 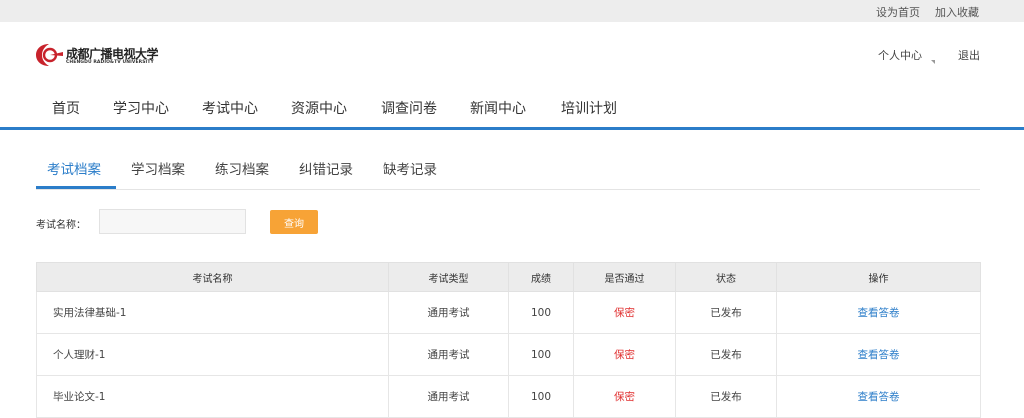 What do you see at coordinates (99, 56) in the screenshot?
I see `university-logo: 成都广播电视大学 CHENGDU RADIO&TV UNIVERSITY` at bounding box center [99, 56].